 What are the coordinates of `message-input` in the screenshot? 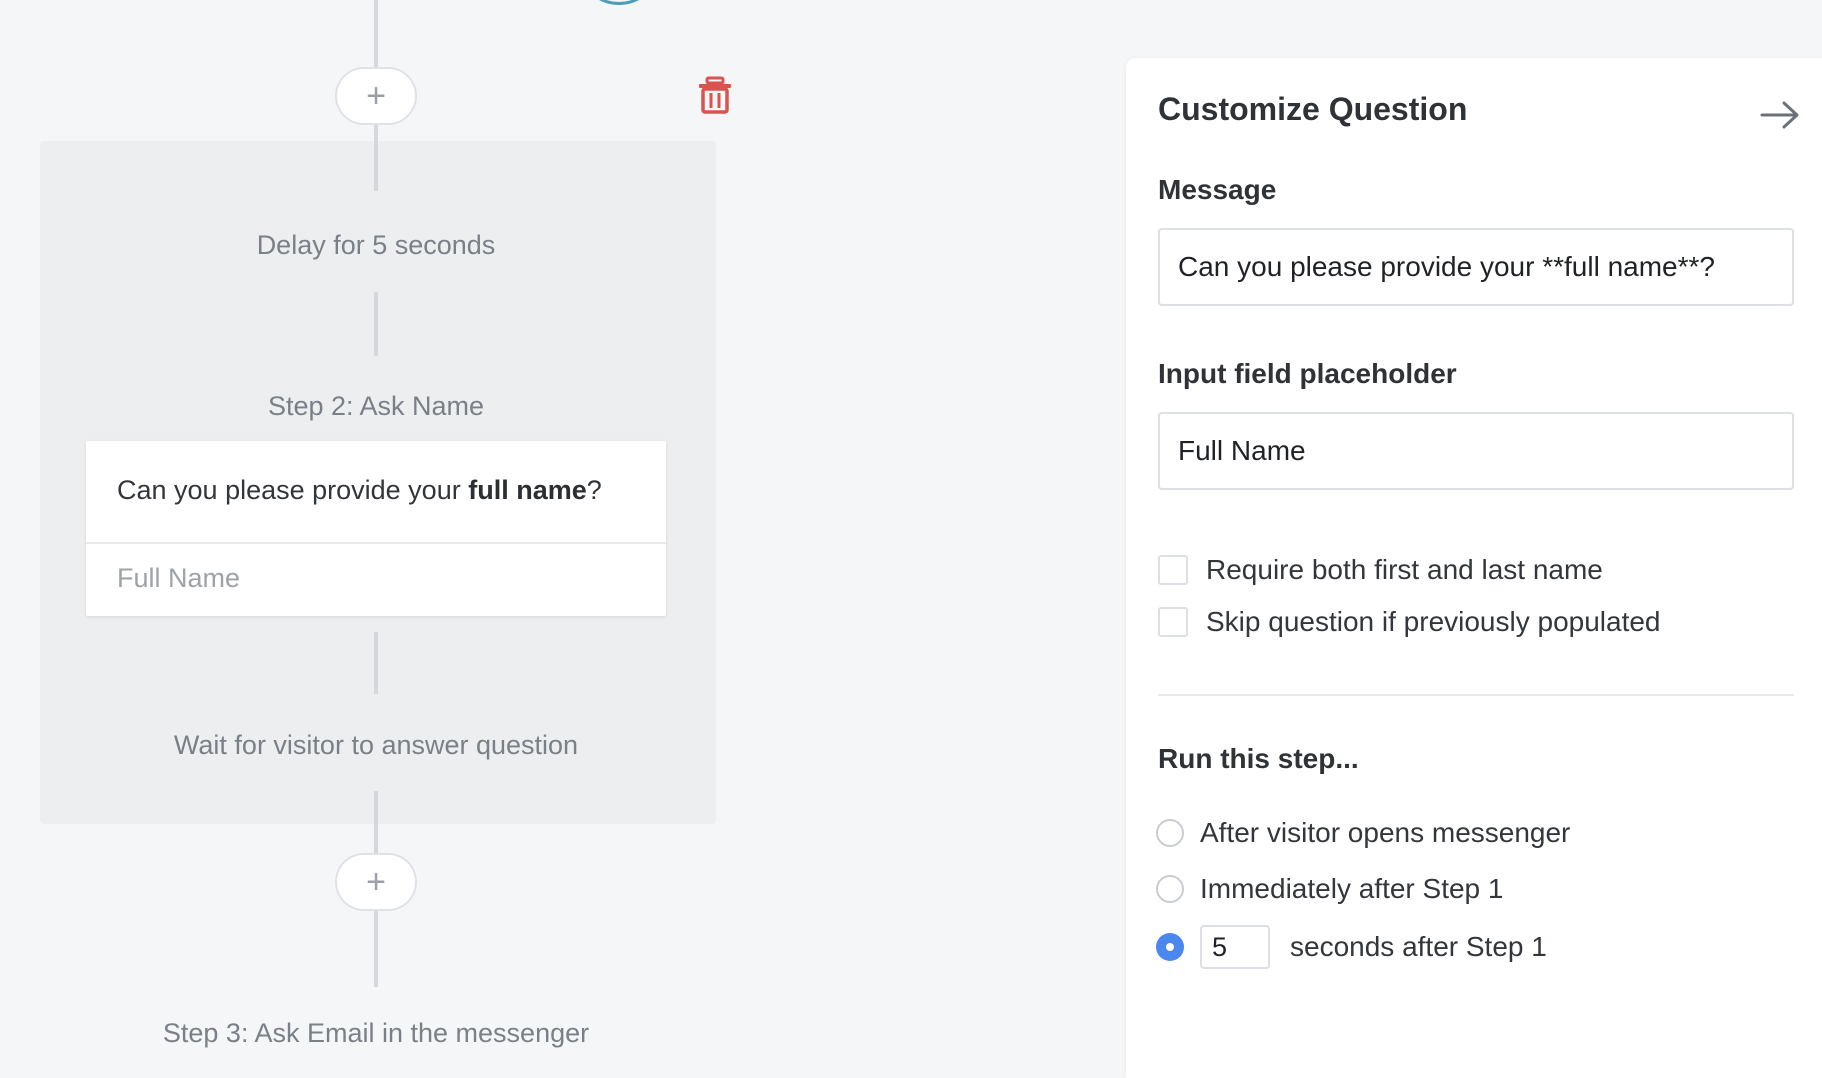 It's located at (1476, 267).